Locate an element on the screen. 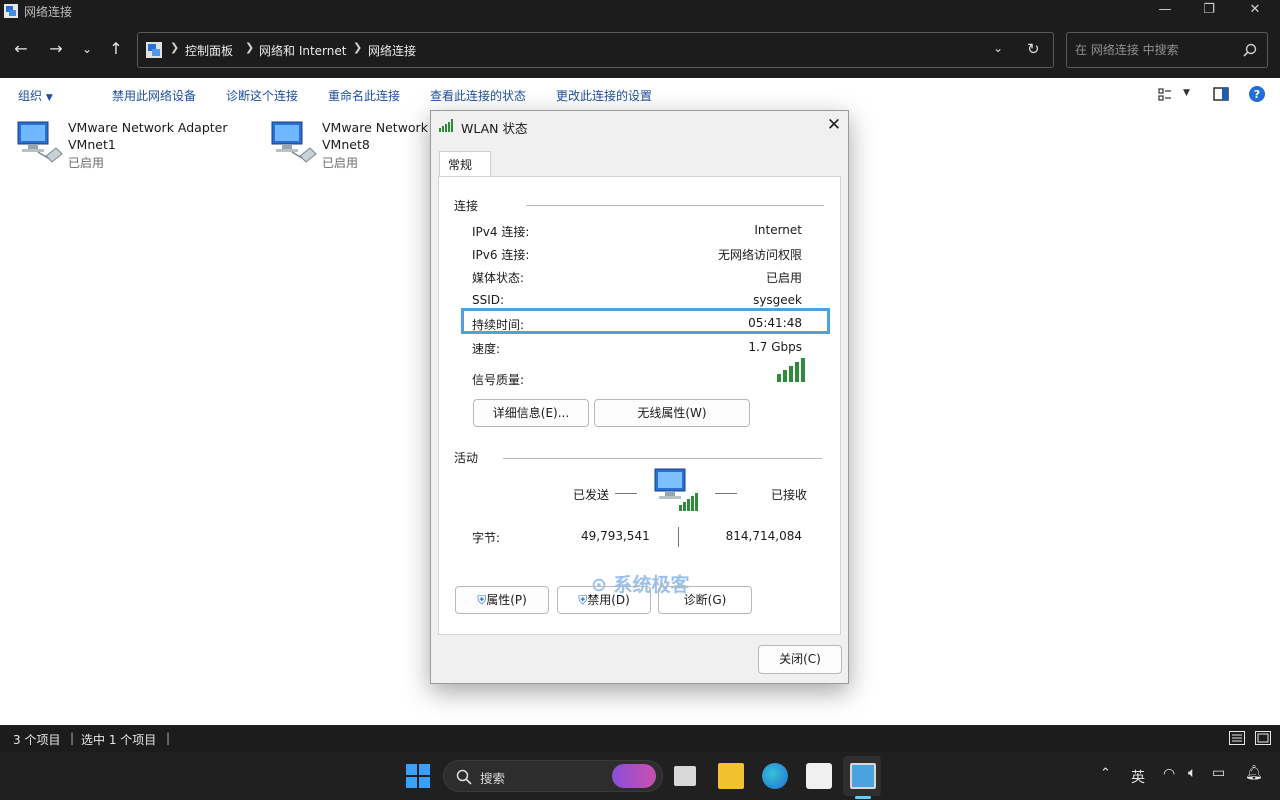 This screenshot has width=1280, height=800. back-arrow-icon: ← is located at coordinates (21, 49).